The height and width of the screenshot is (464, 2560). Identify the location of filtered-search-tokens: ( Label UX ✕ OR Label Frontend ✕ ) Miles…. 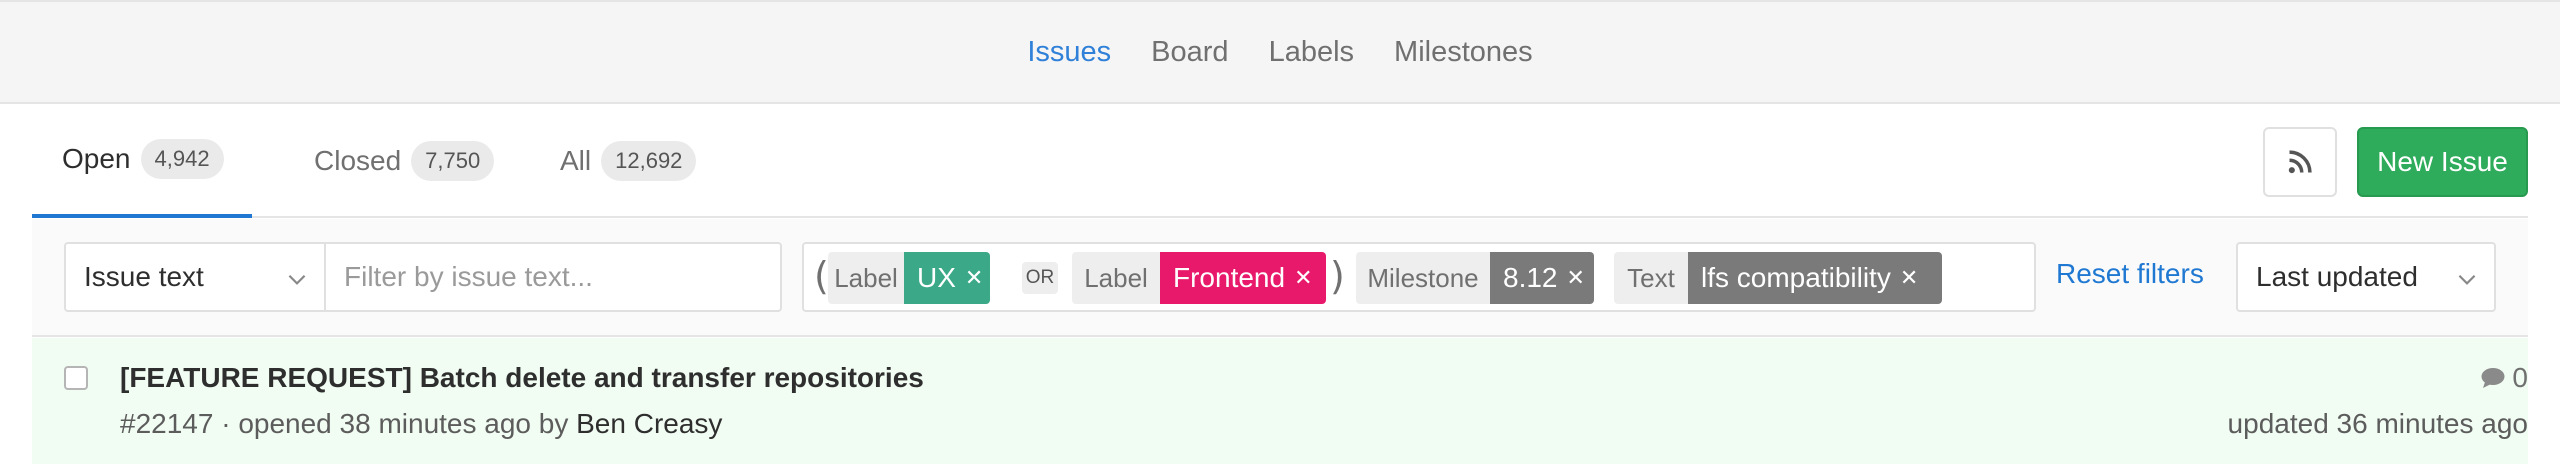
(1419, 277).